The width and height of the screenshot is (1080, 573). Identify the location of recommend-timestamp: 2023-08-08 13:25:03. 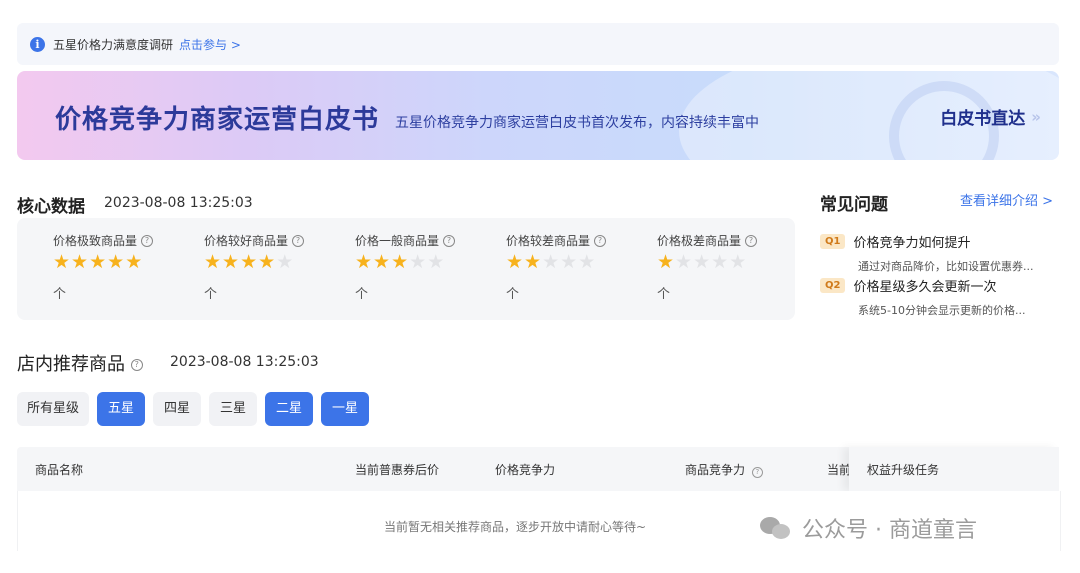
(244, 362).